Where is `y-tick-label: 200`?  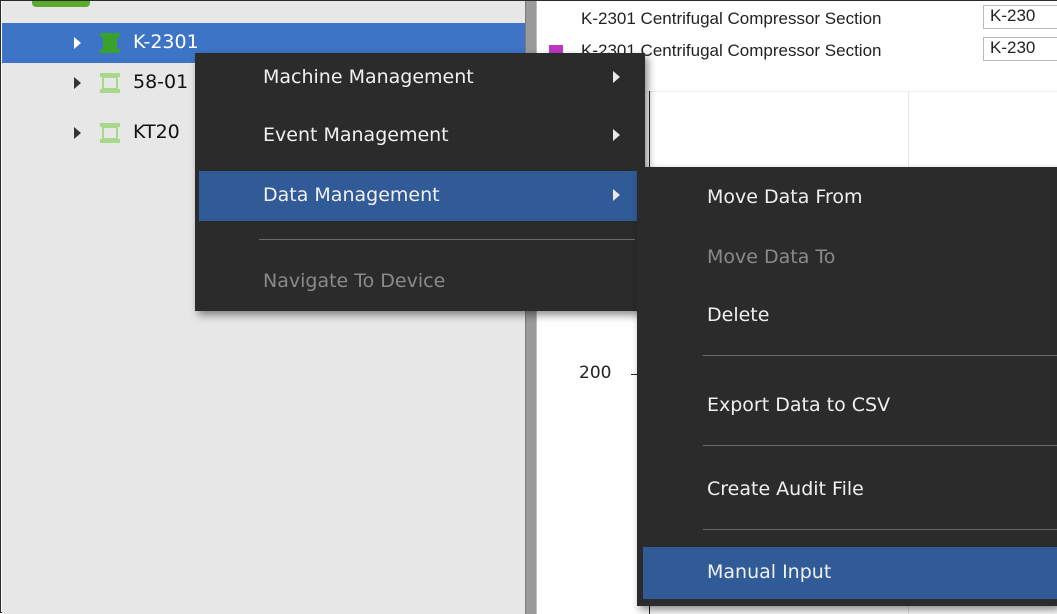
y-tick-label: 200 is located at coordinates (595, 373).